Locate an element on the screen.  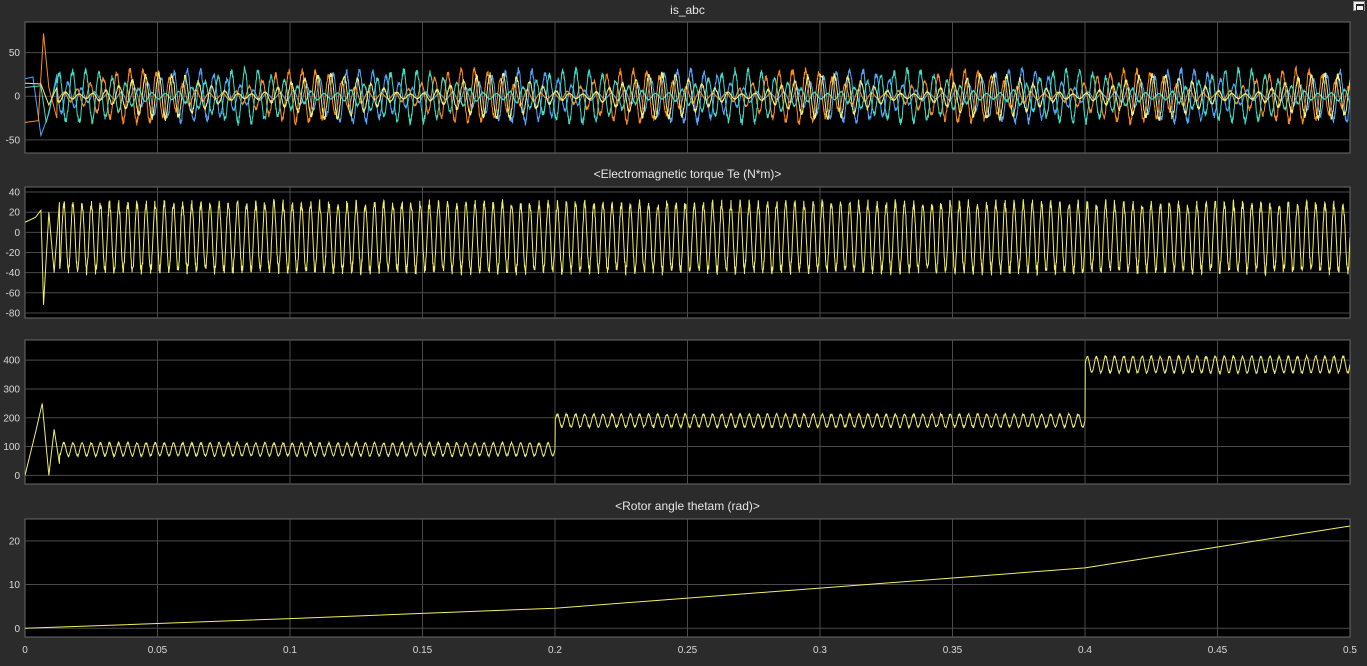
y-tick-label: 300 is located at coordinates (11, 389).